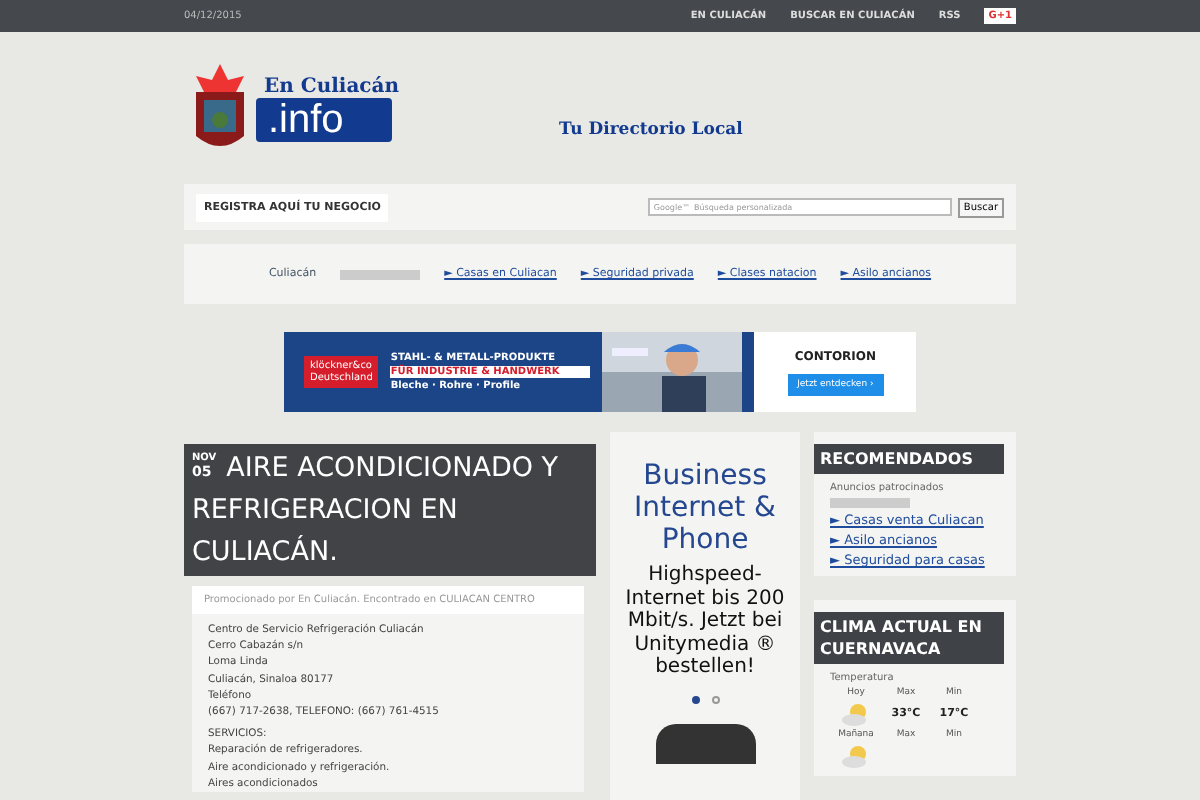  Describe the element at coordinates (651, 130) in the screenshot. I see `tagline: Tu Directorio Local` at that location.